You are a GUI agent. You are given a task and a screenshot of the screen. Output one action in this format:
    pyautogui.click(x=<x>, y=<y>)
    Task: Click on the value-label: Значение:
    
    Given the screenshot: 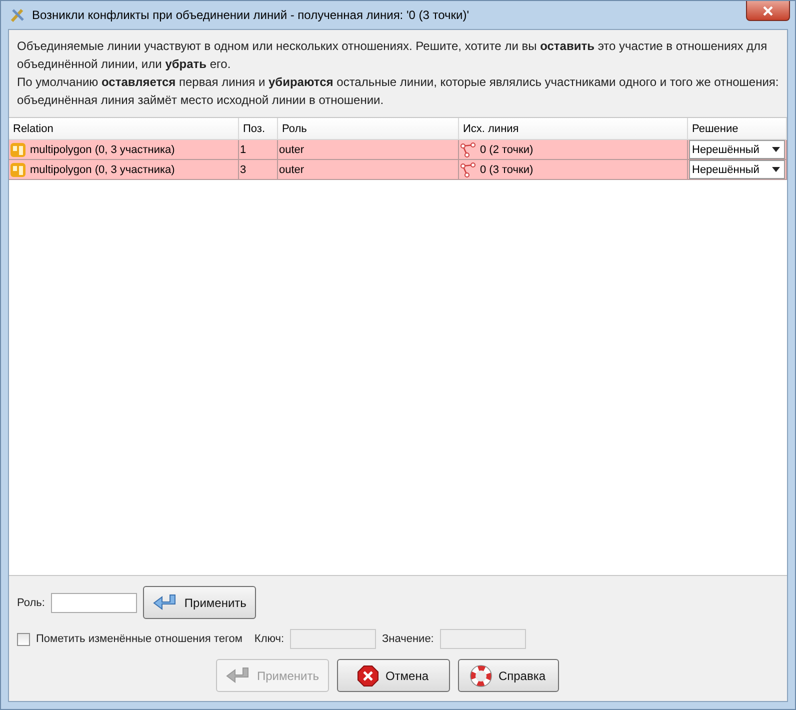 What is the action you would take?
    pyautogui.click(x=408, y=639)
    